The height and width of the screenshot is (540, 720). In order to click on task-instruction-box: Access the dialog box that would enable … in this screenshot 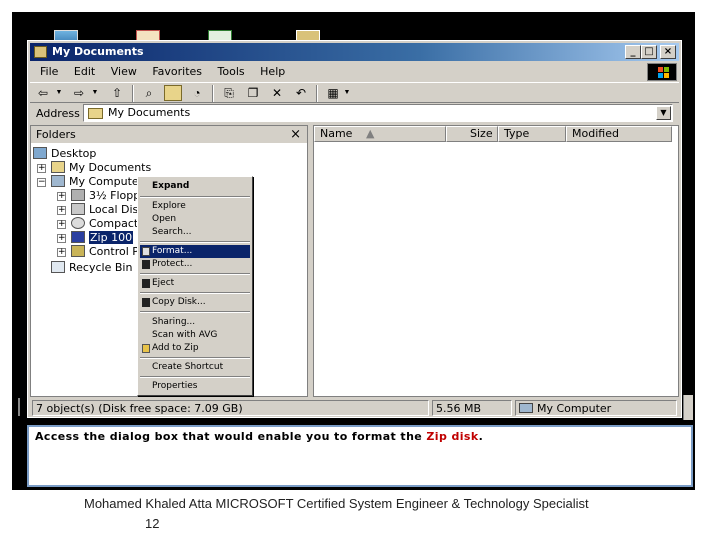, I will do `click(360, 456)`.